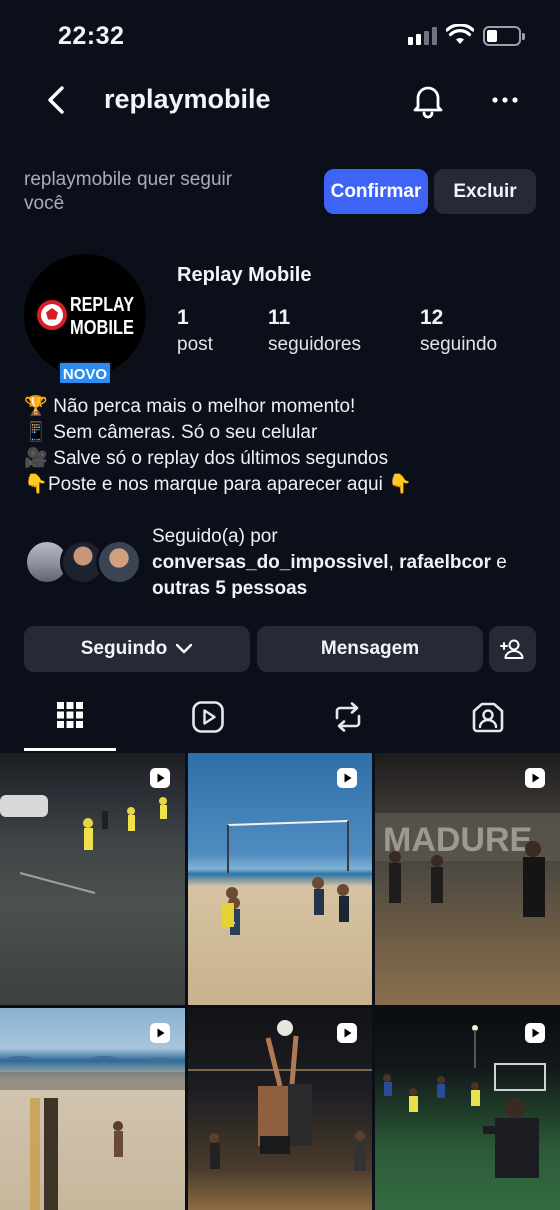 This screenshot has width=560, height=1210. What do you see at coordinates (185, 432) in the screenshot?
I see `bio-text: Sem câmeras. Só o seu celular` at bounding box center [185, 432].